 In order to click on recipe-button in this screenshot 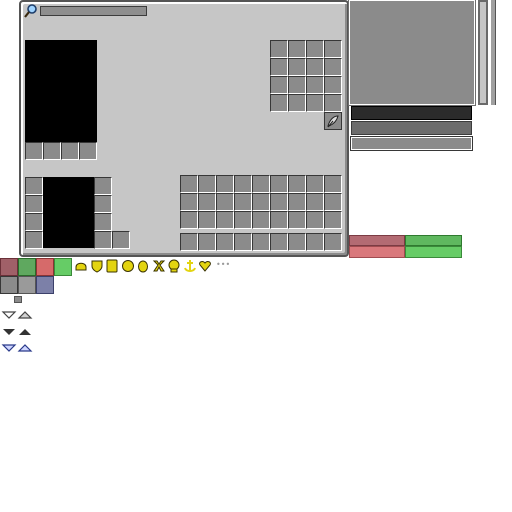, I will do `click(333, 121)`.